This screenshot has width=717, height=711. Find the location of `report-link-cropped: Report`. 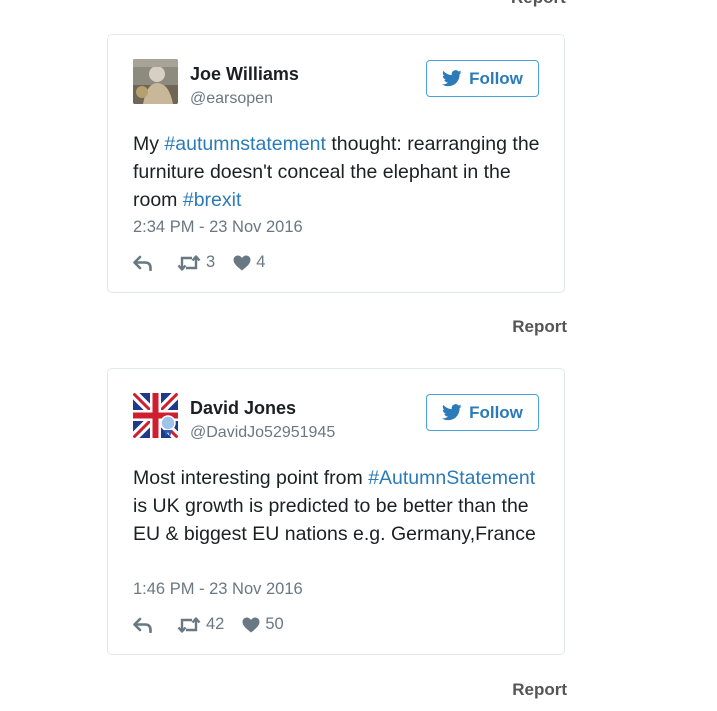

report-link-cropped: Report is located at coordinates (538, 4).